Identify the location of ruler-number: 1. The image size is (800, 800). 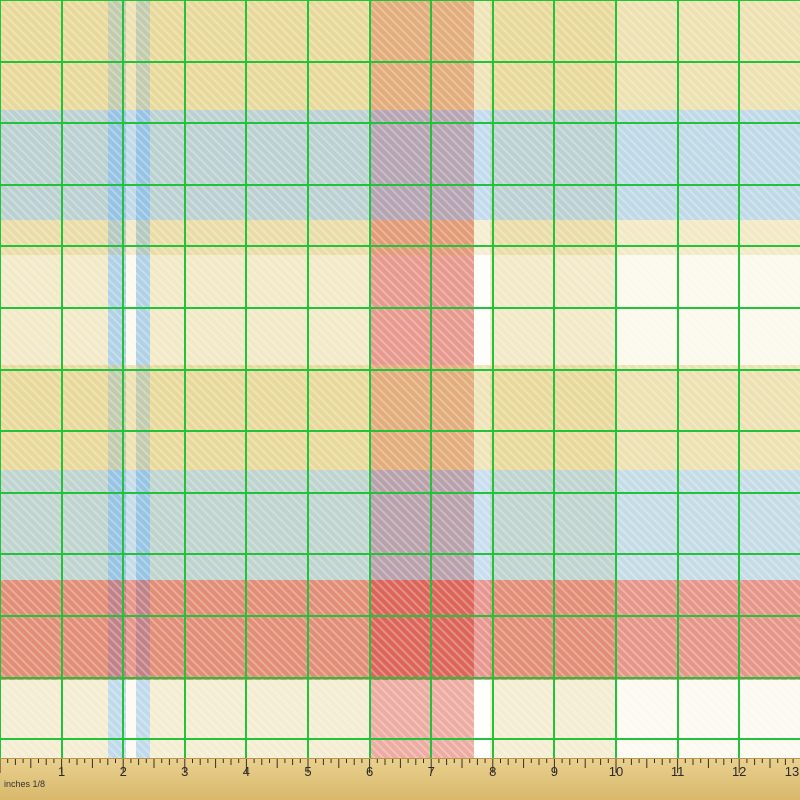
(61, 771).